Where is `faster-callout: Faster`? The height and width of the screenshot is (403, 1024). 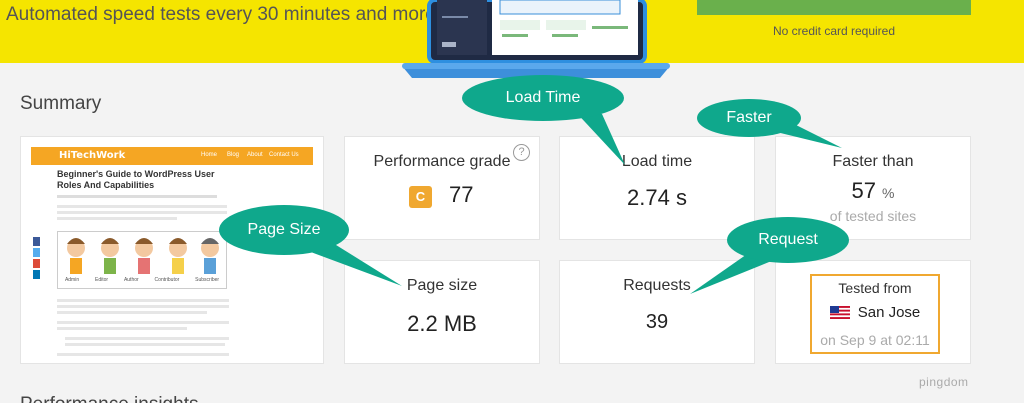 faster-callout: Faster is located at coordinates (749, 118).